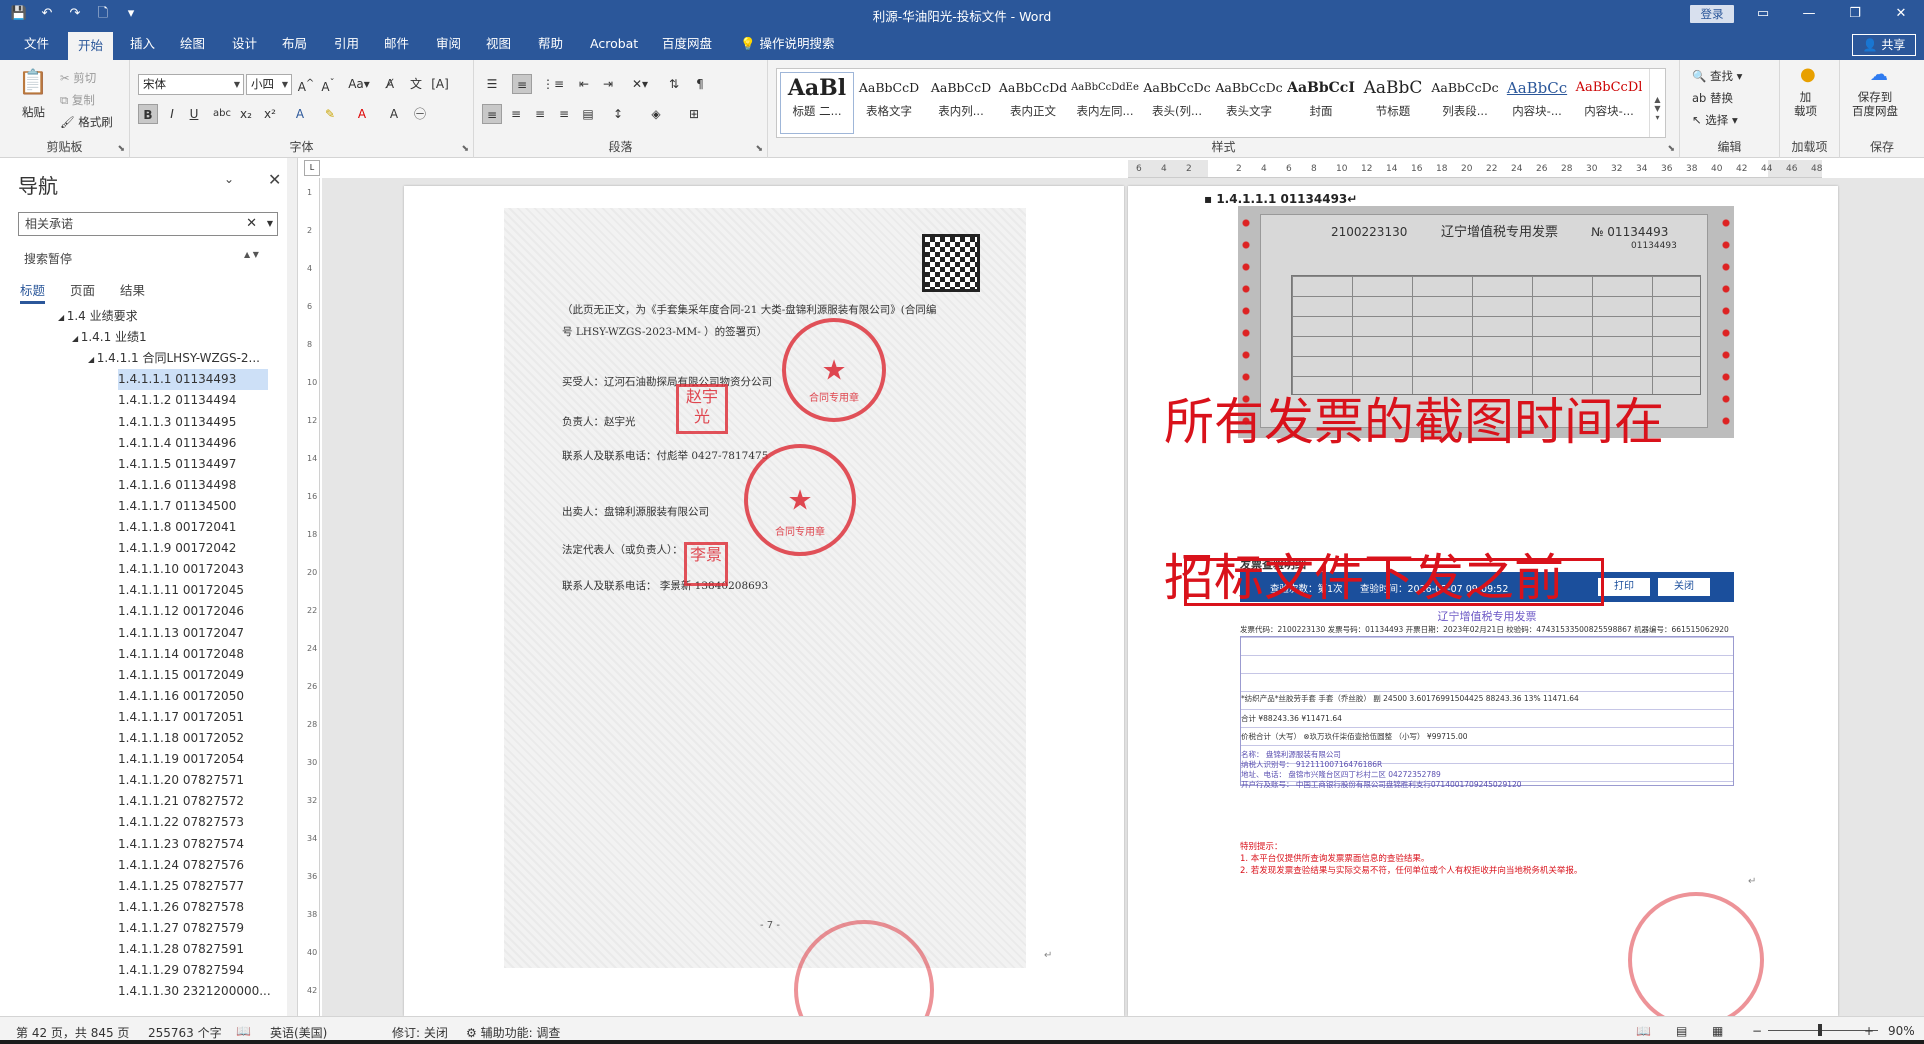 Image resolution: width=1924 pixels, height=1044 pixels. What do you see at coordinates (98, 316) in the screenshot?
I see `nav-tree-item: ◢ 1.4 业绩要求` at bounding box center [98, 316].